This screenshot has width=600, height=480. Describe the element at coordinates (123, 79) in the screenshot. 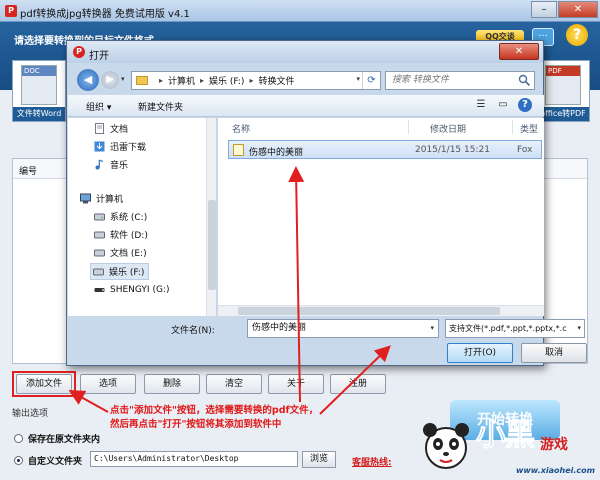

I see `history-dropdown-icon: ▾` at that location.